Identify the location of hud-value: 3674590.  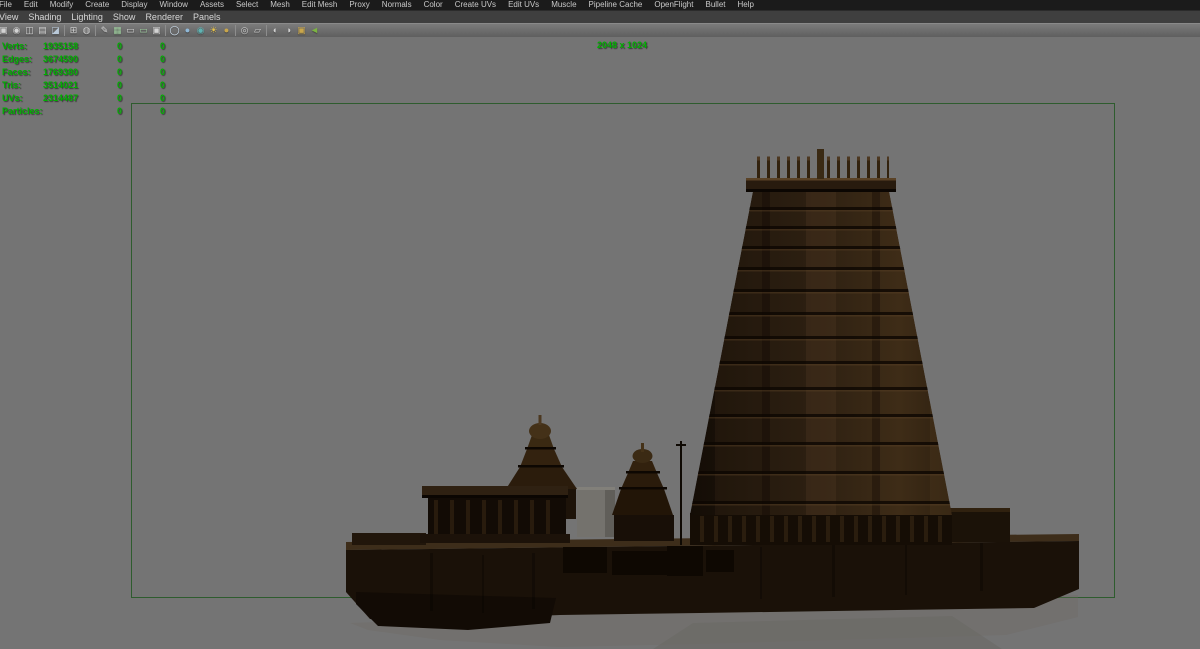
(60, 59).